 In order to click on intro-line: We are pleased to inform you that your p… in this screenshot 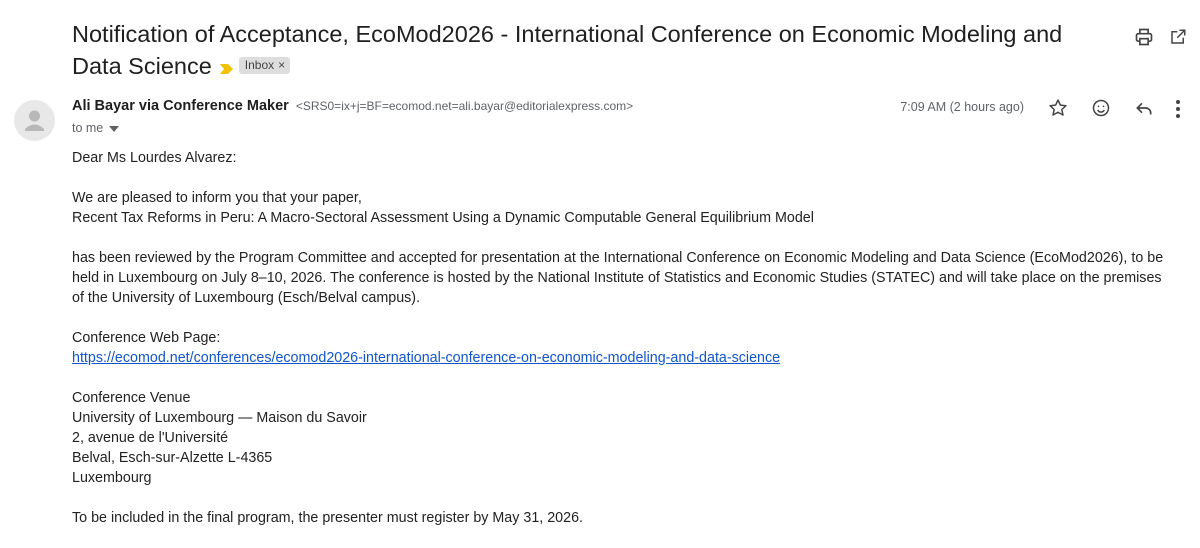, I will do `click(217, 198)`.